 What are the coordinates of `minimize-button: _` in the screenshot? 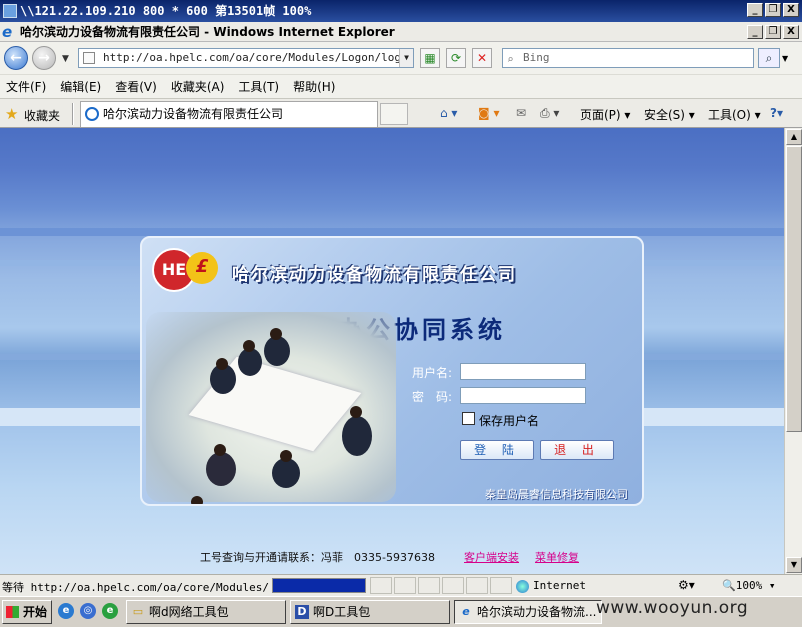 It's located at (755, 10).